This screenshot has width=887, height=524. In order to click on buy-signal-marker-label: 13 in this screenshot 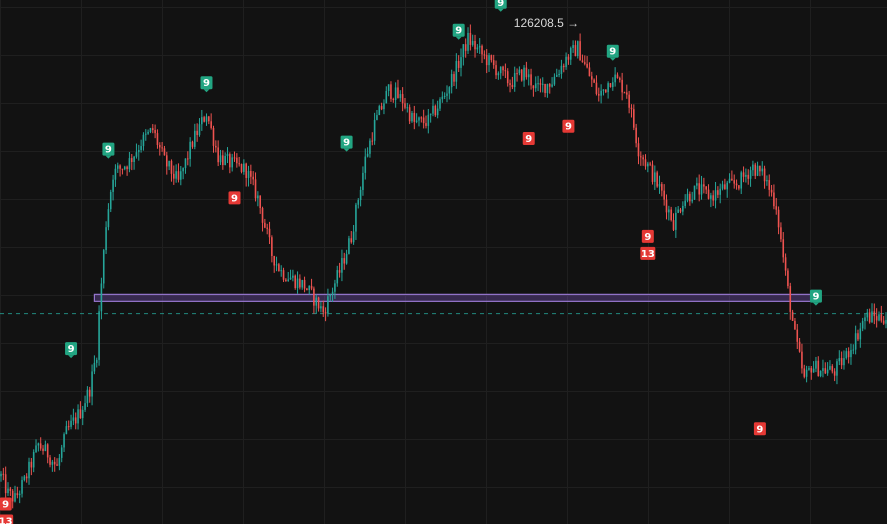, I will do `click(6, 520)`.